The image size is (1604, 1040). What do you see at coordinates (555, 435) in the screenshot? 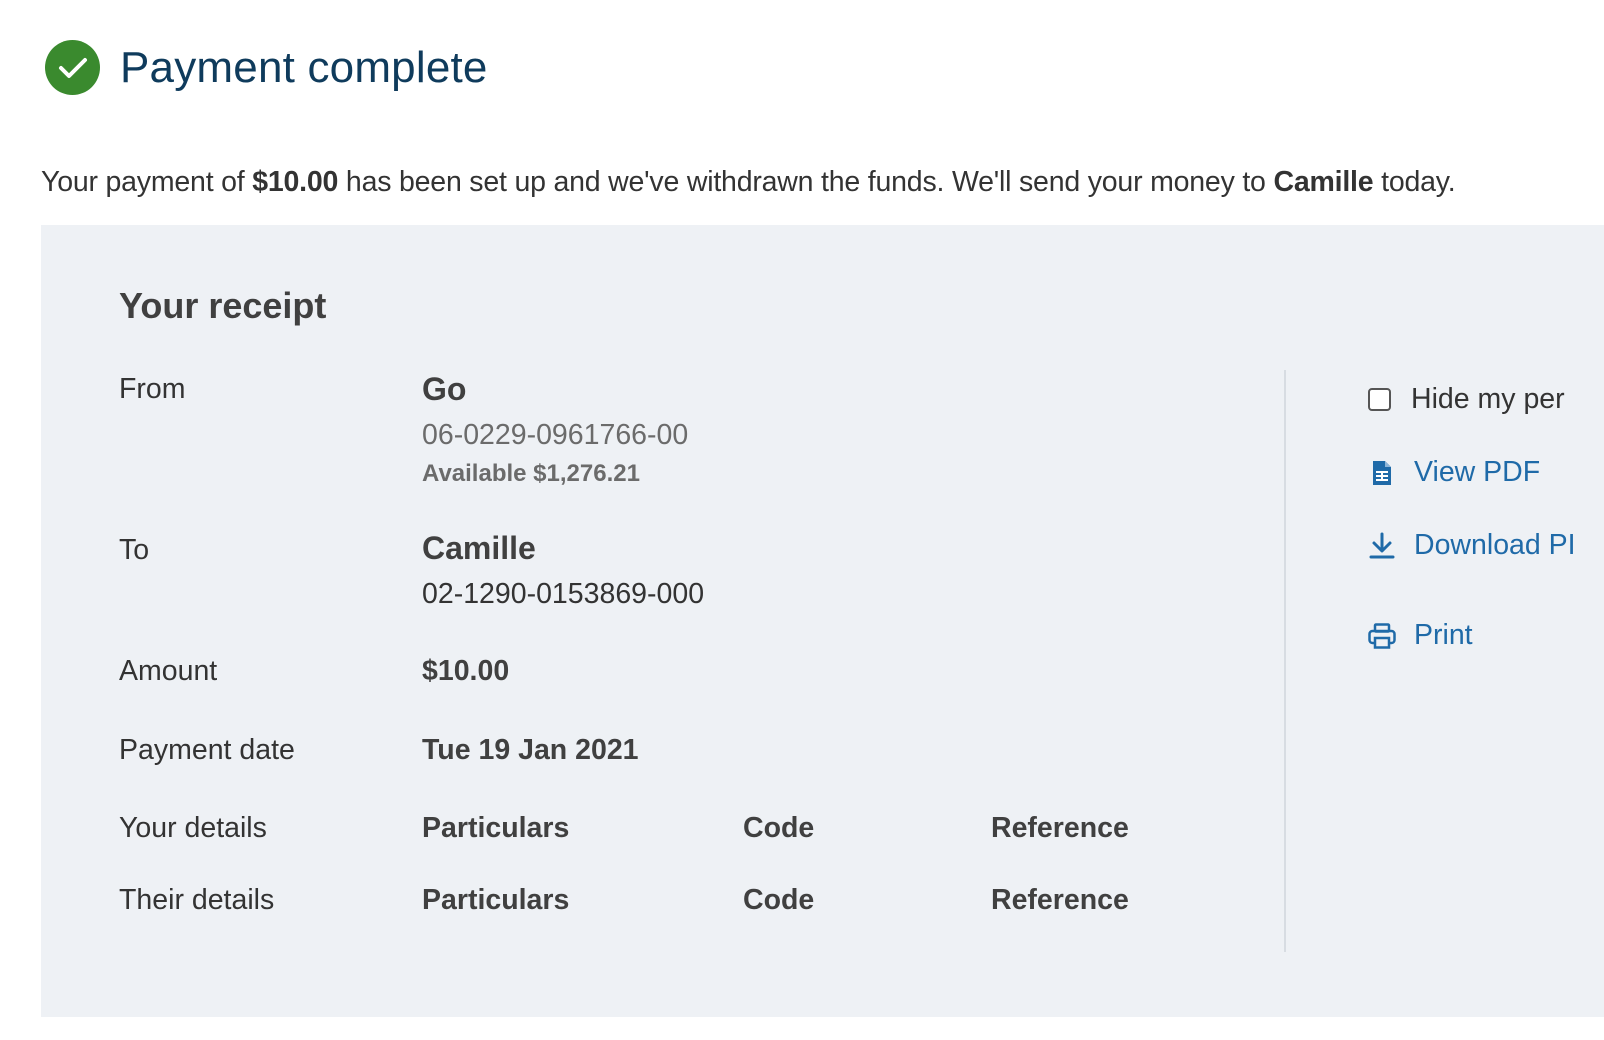
I see `from-account-number: 06-0229-0961766-00` at bounding box center [555, 435].